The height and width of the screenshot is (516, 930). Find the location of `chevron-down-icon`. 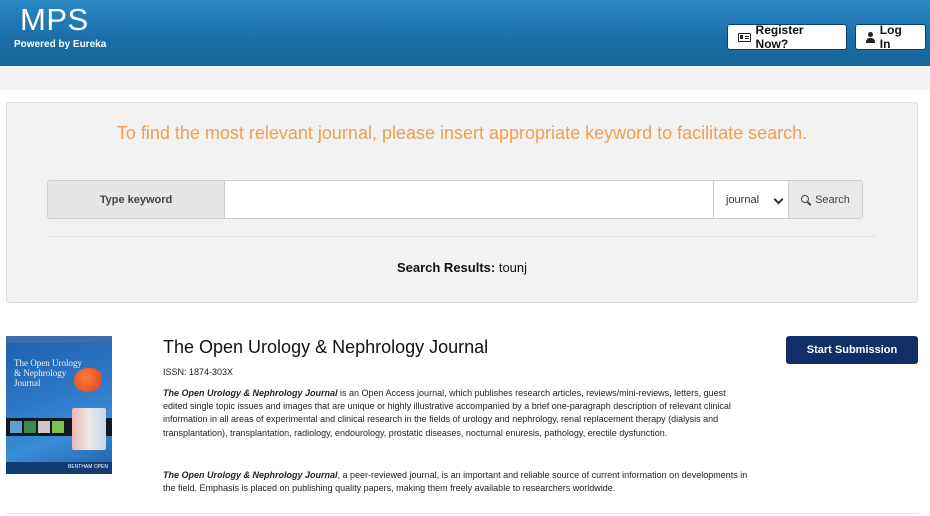

chevron-down-icon is located at coordinates (778, 199).